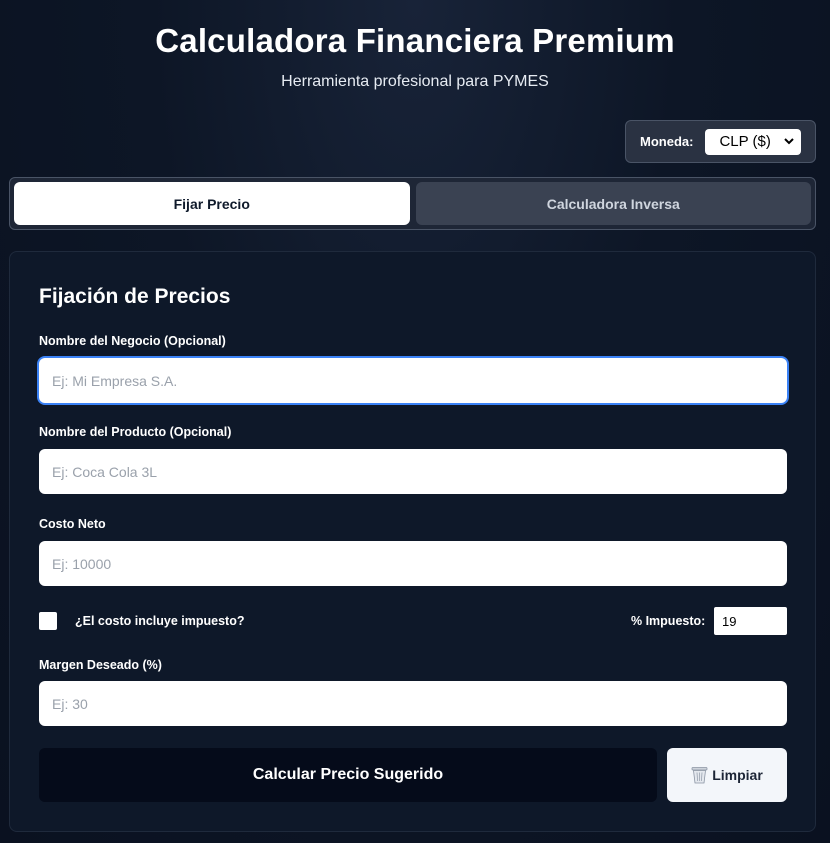 The width and height of the screenshot is (830, 843). Describe the element at coordinates (750, 621) in the screenshot. I see `tax-input: 19` at that location.